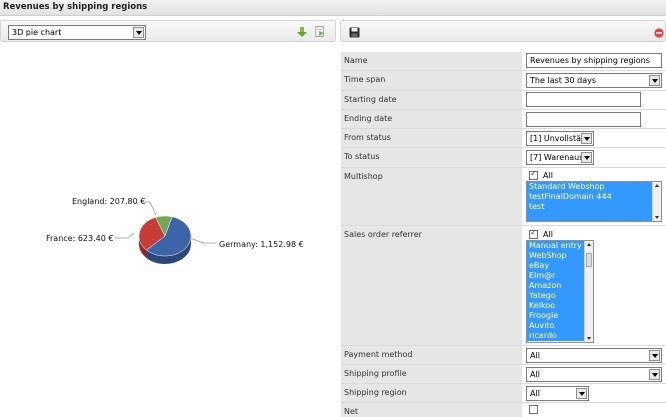  Describe the element at coordinates (431, 138) in the screenshot. I see `from-status-label: From status` at that location.